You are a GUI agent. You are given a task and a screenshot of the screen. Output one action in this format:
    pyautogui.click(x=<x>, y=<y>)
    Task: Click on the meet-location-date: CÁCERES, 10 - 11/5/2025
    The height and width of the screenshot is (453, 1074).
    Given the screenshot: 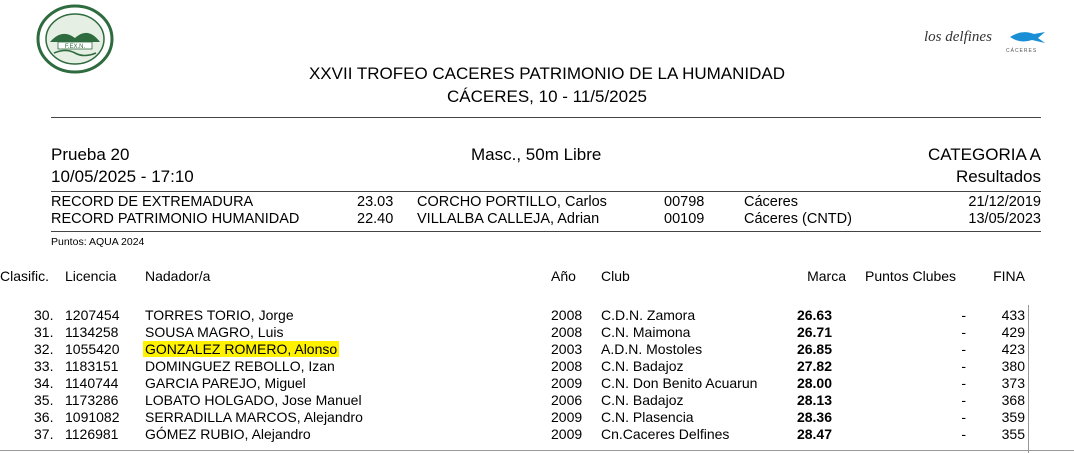 What is the action you would take?
    pyautogui.click(x=546, y=96)
    